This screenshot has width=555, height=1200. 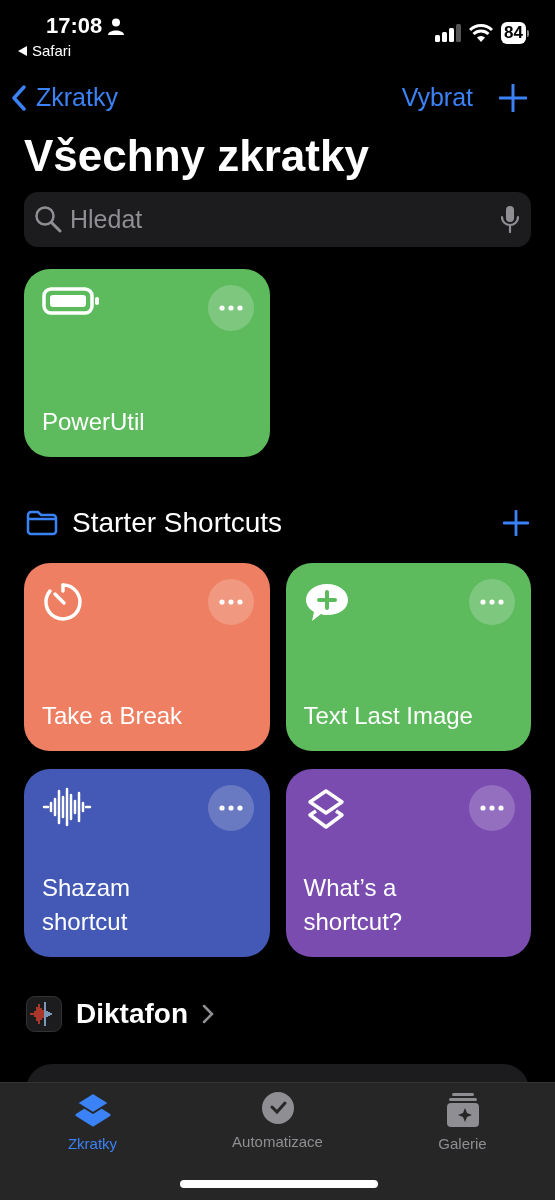 What do you see at coordinates (147, 863) in the screenshot?
I see `shortcut-card: Shazam shortcut` at bounding box center [147, 863].